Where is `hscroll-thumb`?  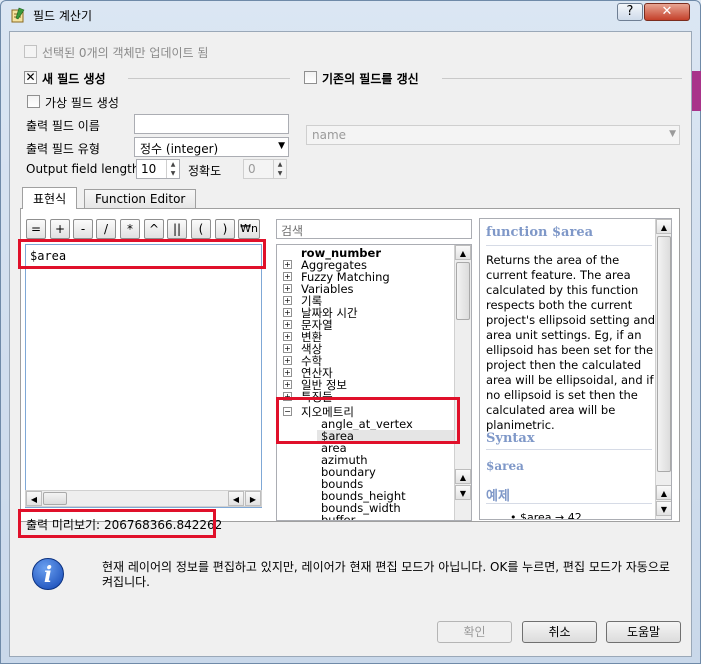 hscroll-thumb is located at coordinates (55, 498).